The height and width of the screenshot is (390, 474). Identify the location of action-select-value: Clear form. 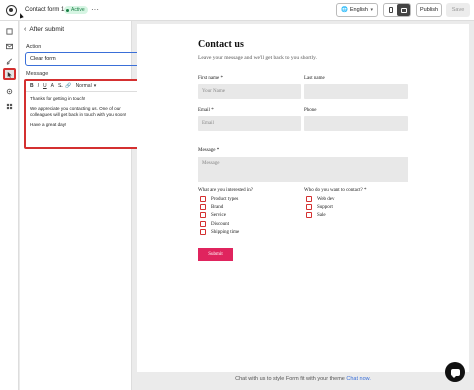
(43, 59).